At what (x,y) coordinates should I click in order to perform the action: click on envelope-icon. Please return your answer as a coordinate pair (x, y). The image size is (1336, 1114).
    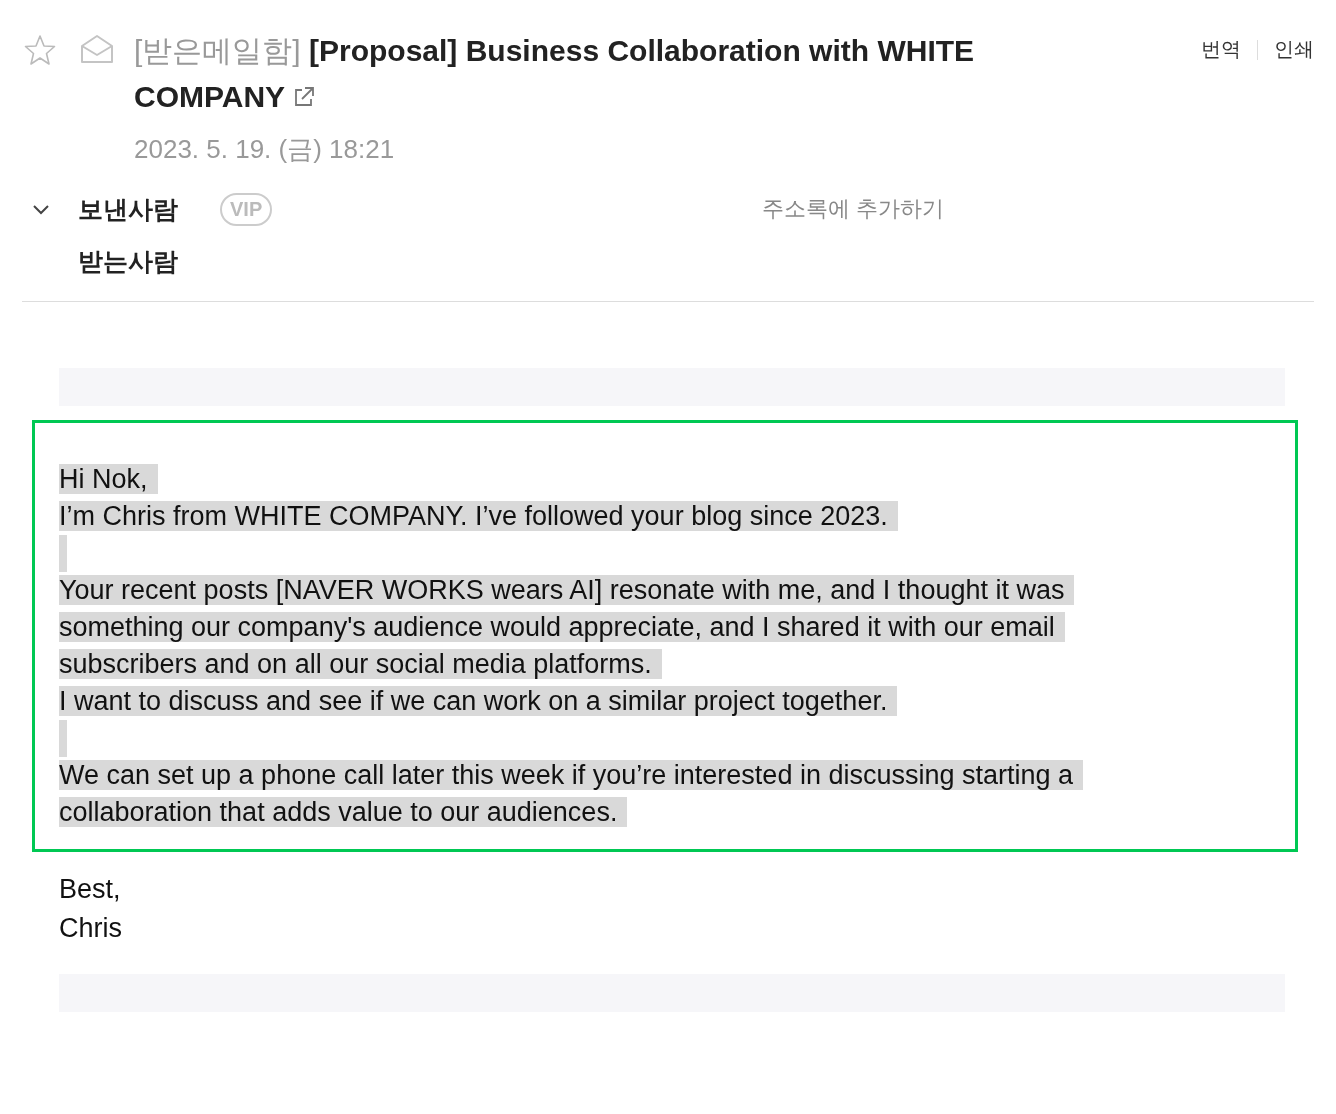
    Looking at the image, I should click on (97, 49).